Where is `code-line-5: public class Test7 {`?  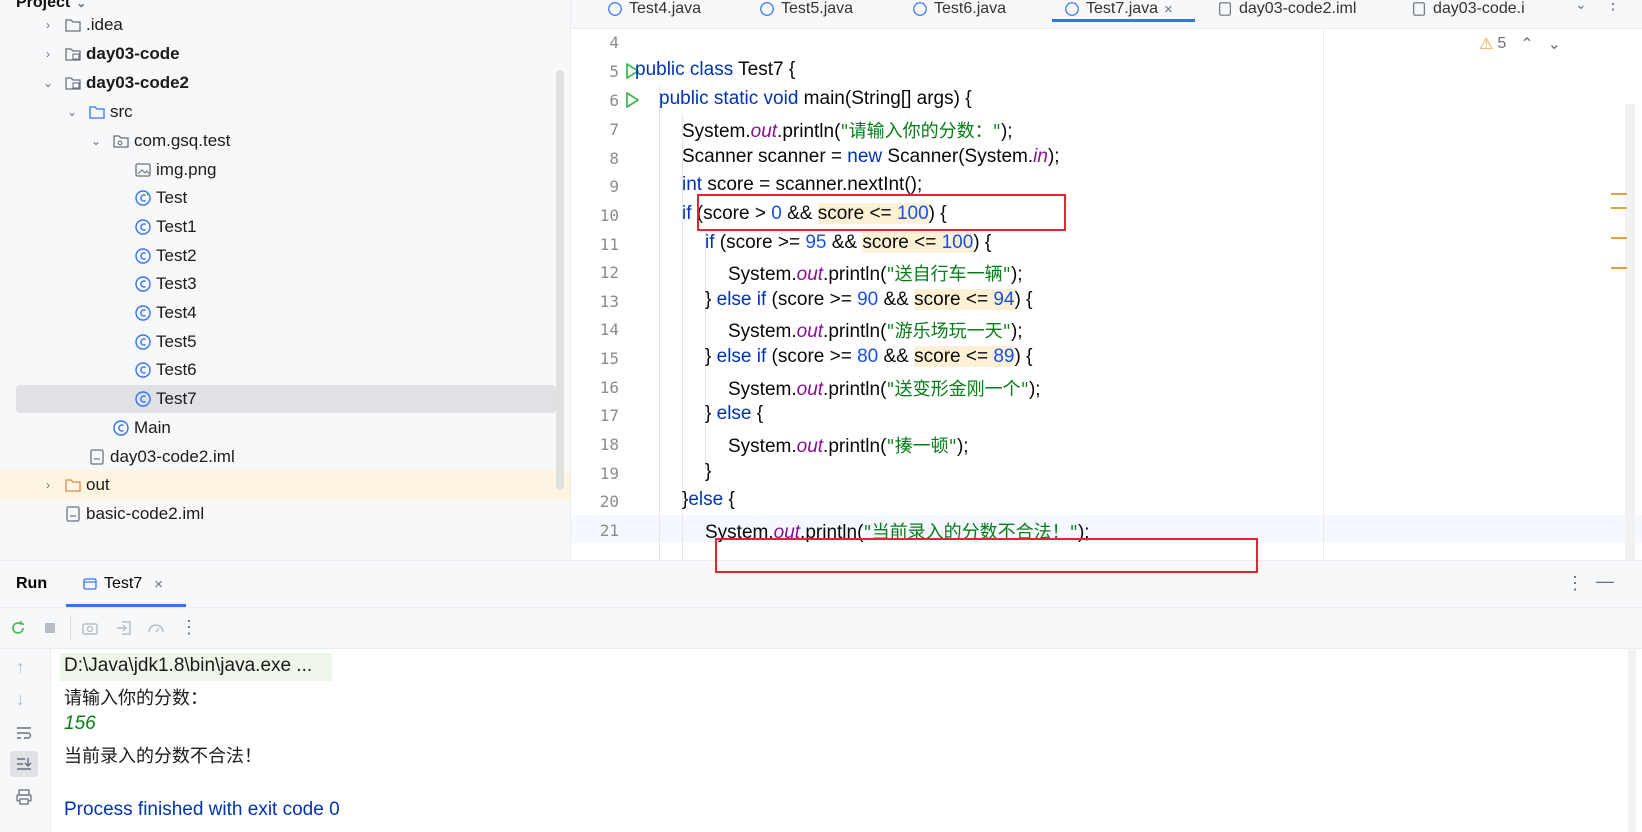 code-line-5: public class Test7 { is located at coordinates (715, 69).